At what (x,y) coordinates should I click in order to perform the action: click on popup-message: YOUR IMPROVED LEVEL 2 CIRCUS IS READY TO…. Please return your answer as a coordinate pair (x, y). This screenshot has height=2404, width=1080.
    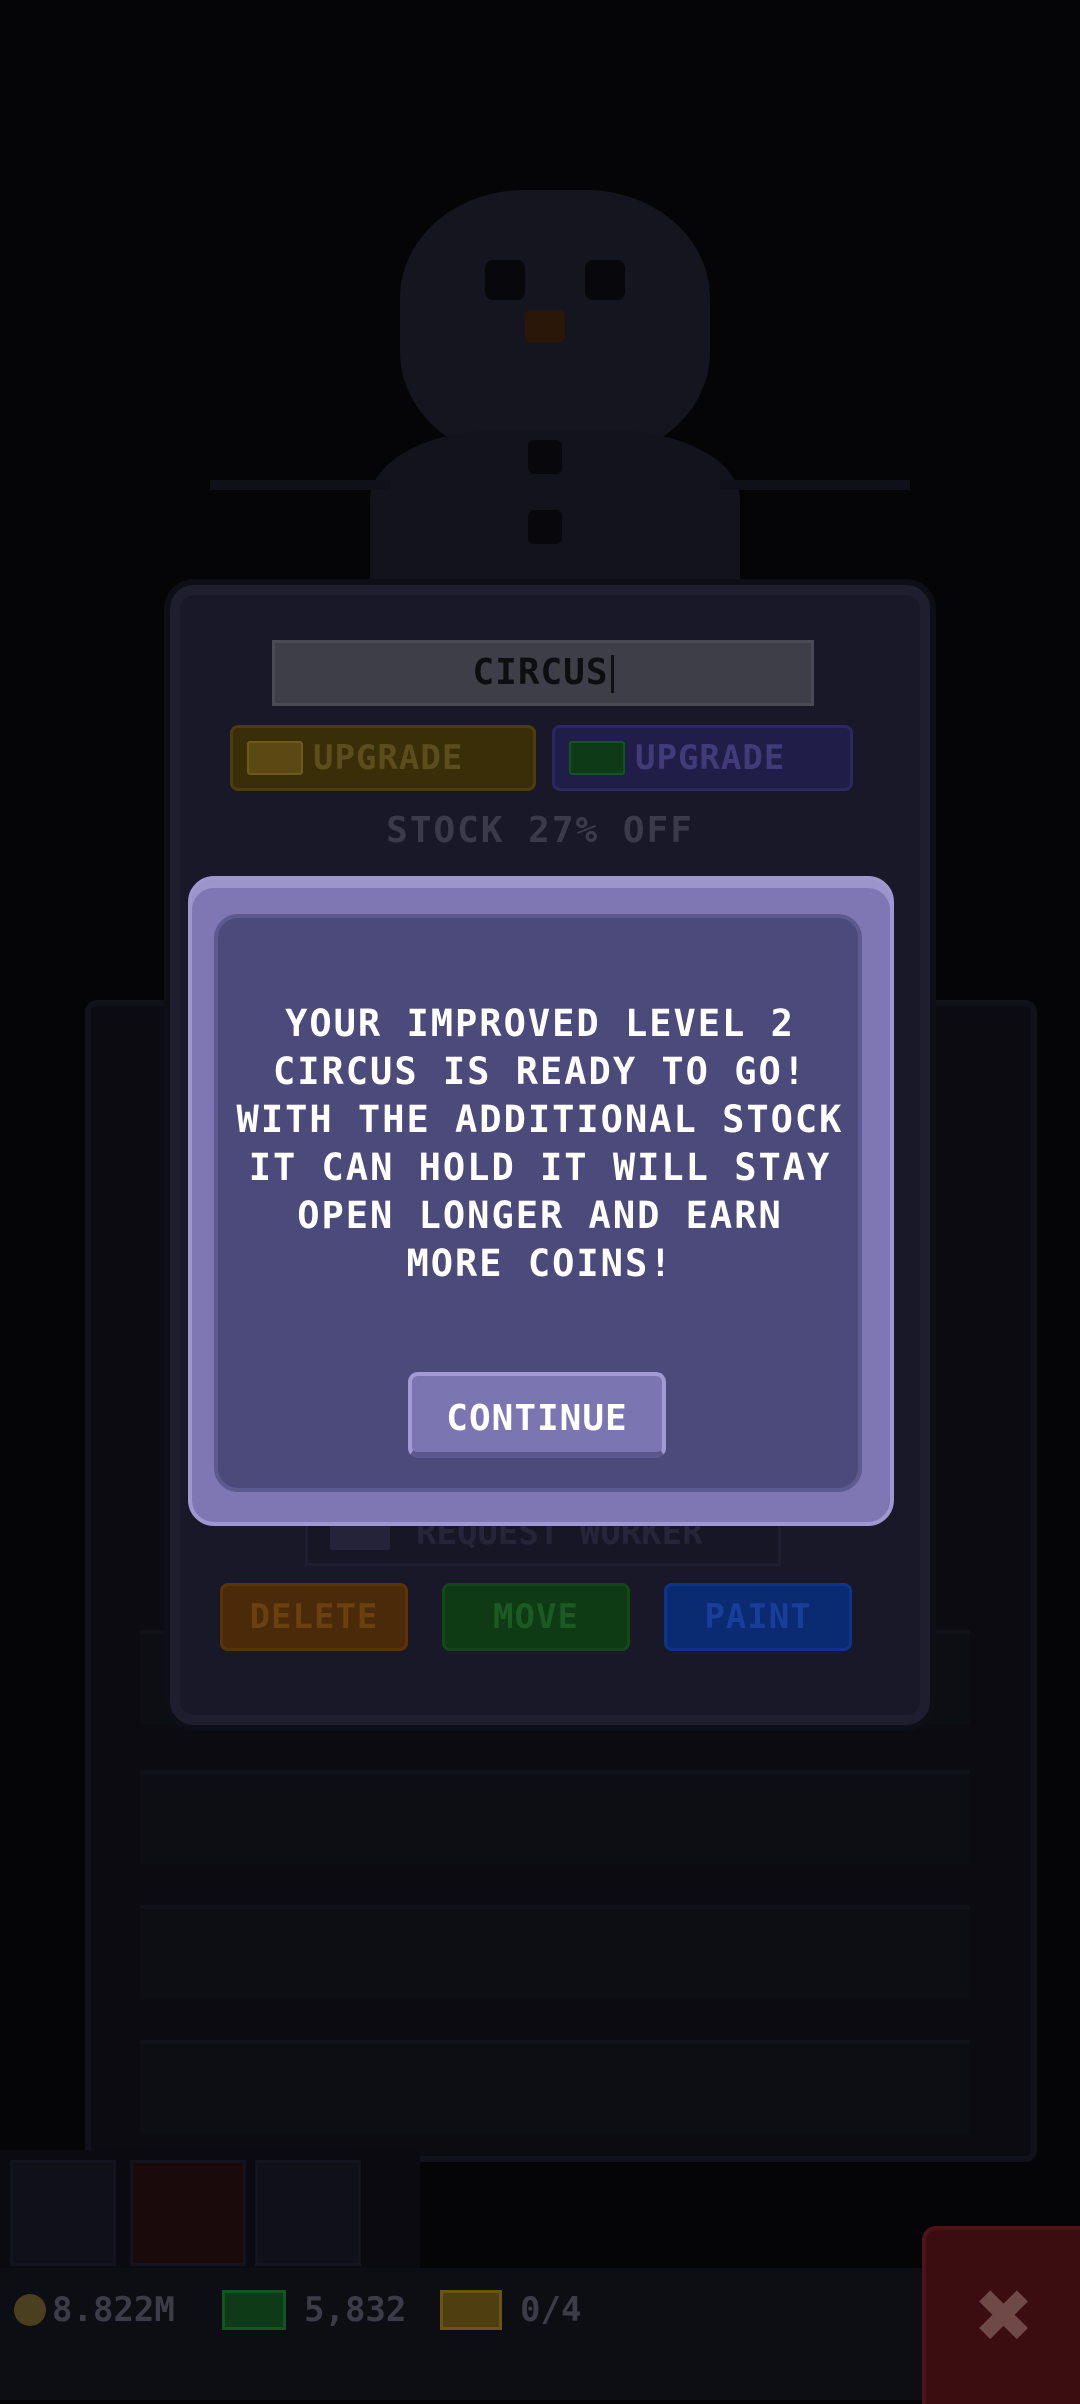
    Looking at the image, I should click on (540, 1144).